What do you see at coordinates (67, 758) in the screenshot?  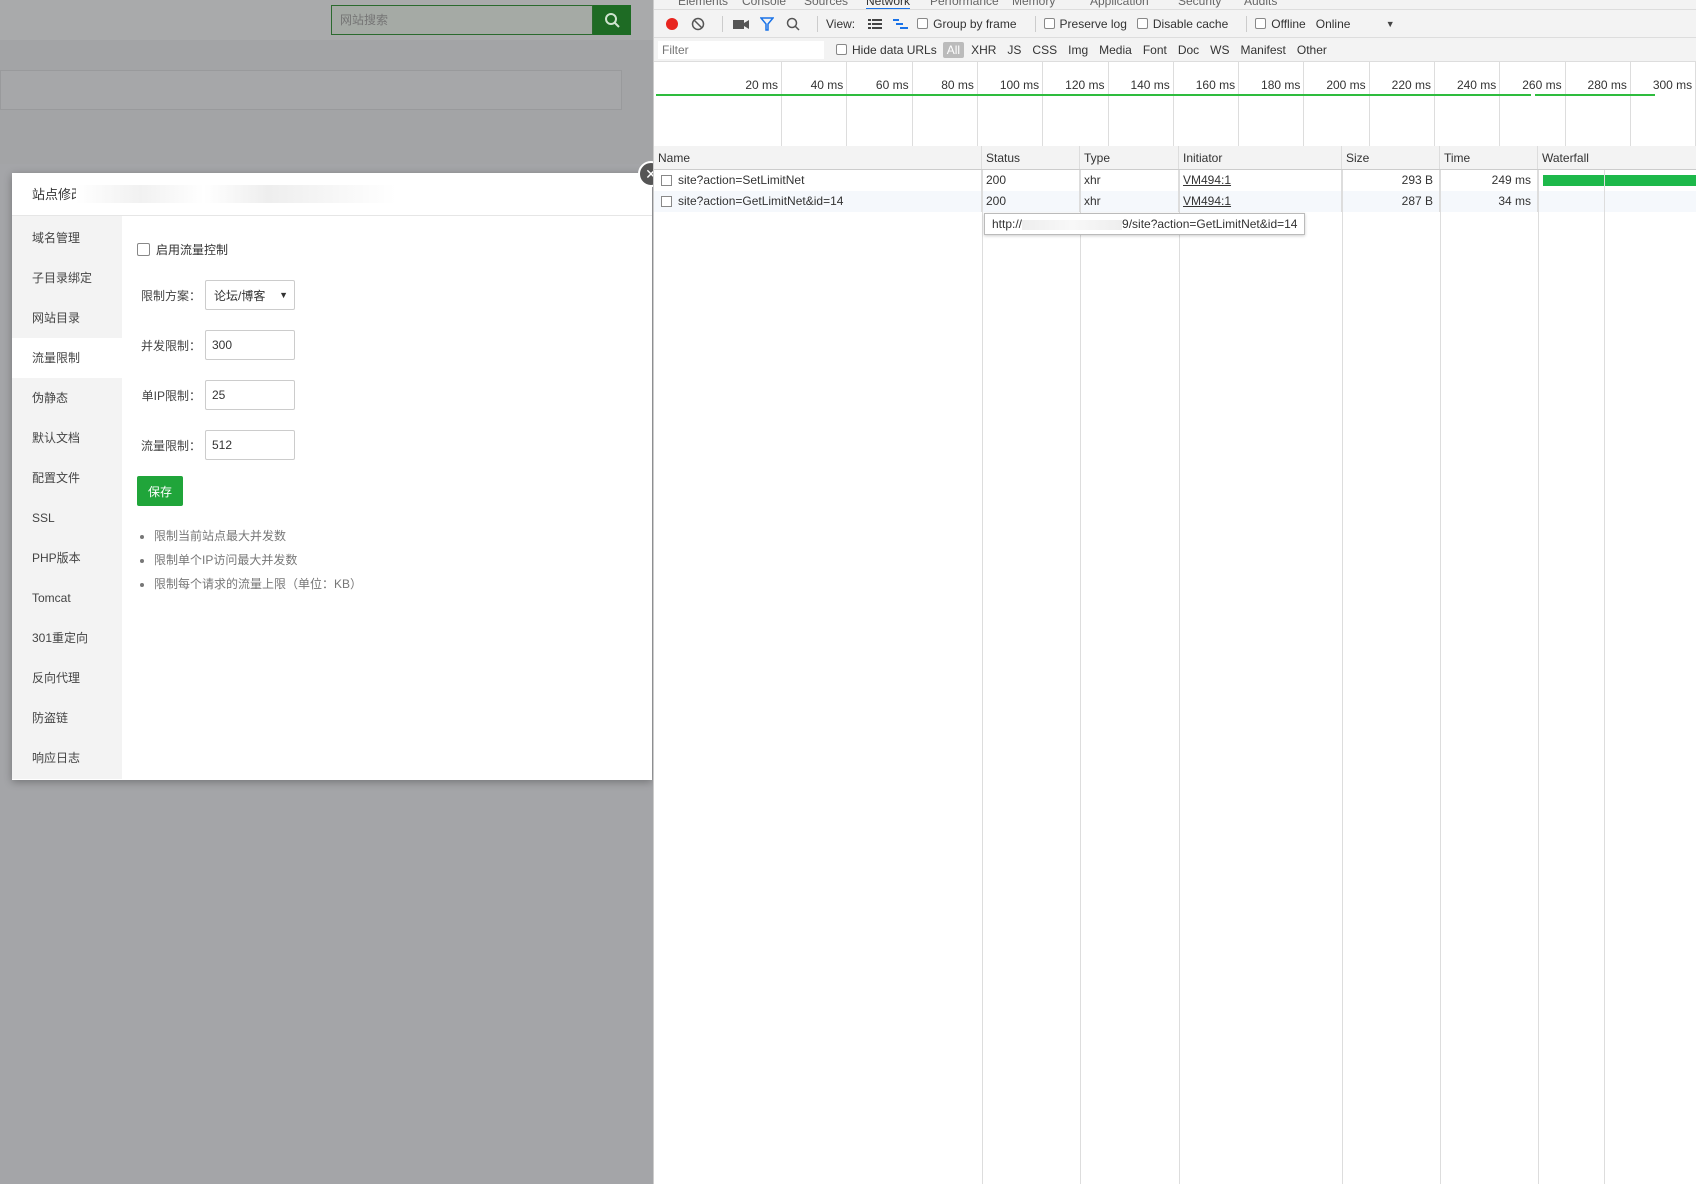 I see `sidebar-item: 响应日志` at bounding box center [67, 758].